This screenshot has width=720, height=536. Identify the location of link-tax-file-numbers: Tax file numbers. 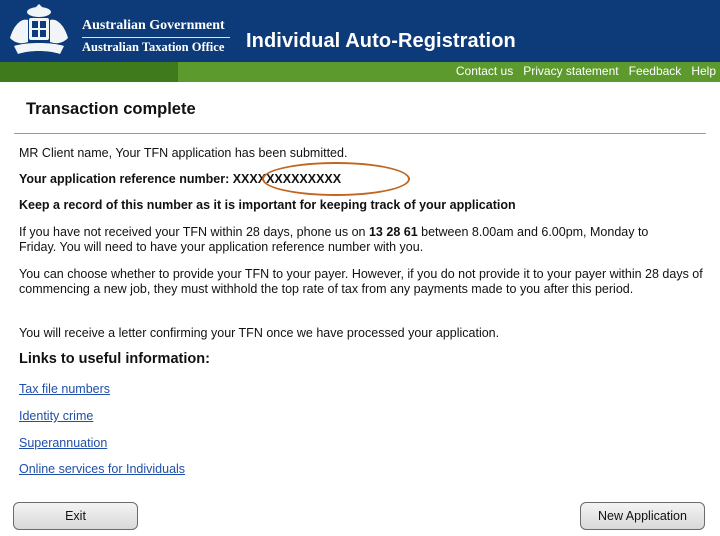
(64, 389).